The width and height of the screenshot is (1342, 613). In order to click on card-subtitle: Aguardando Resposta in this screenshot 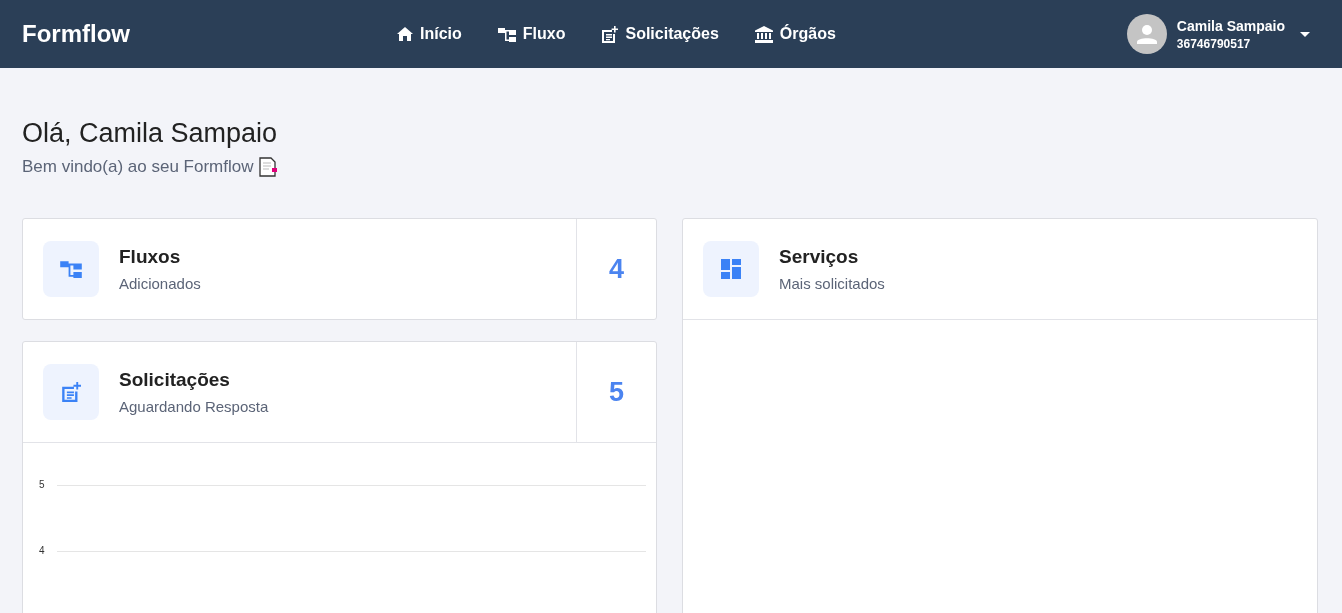, I will do `click(194, 406)`.